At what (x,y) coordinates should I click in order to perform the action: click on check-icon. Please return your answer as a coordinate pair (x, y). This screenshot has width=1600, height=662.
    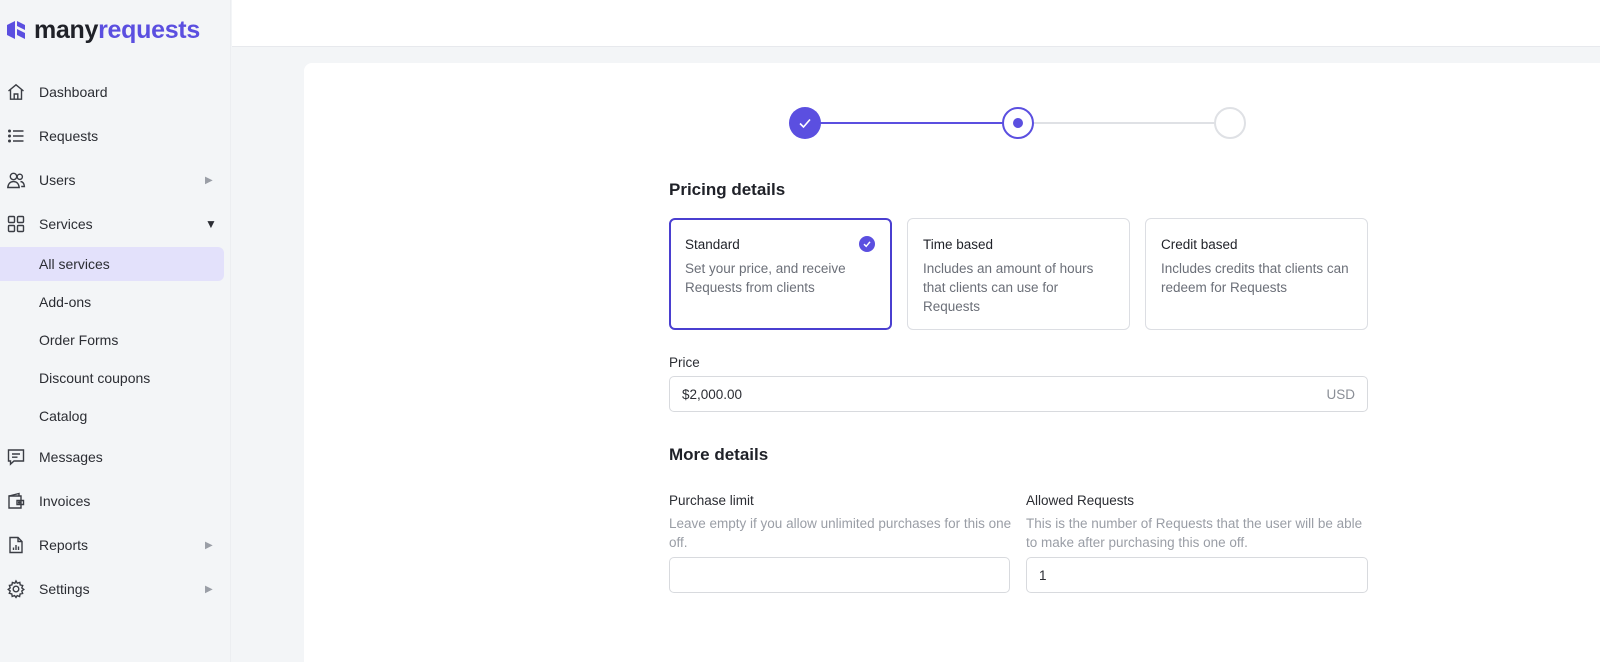
    Looking at the image, I should click on (805, 123).